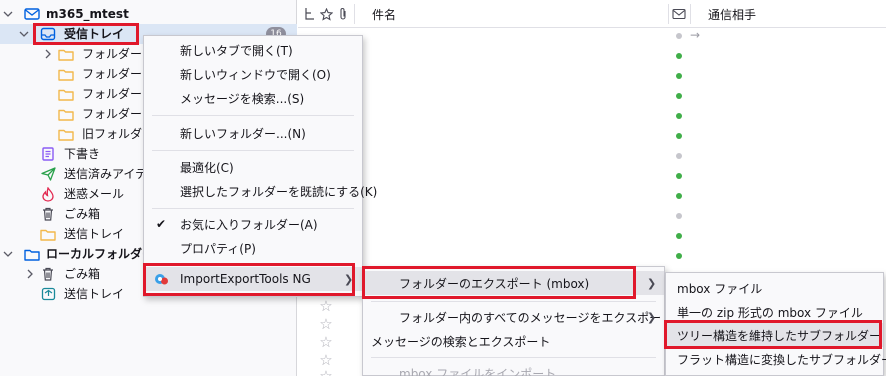 The image size is (886, 376). I want to click on menu-item-label: mbox ファイルをインポート, so click(478, 371).